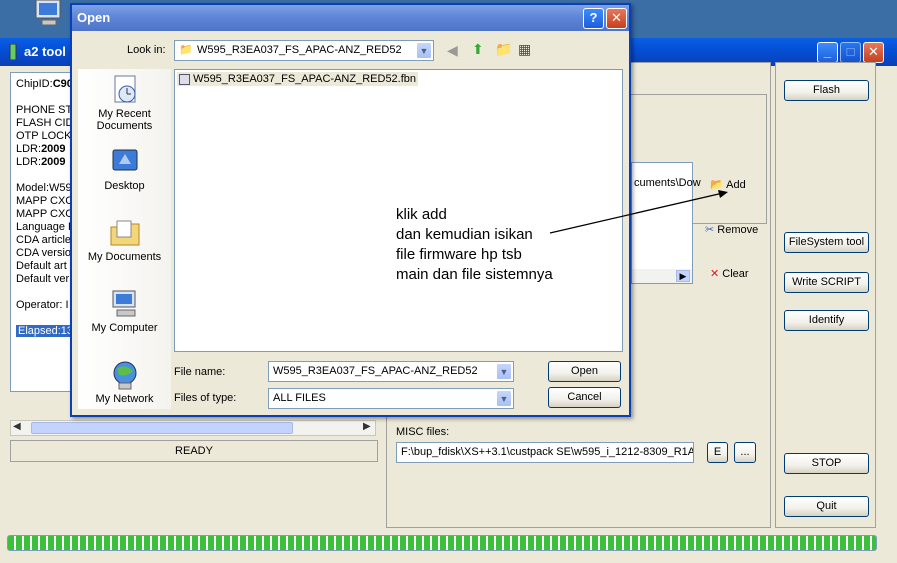 Image resolution: width=897 pixels, height=563 pixels. What do you see at coordinates (464, 234) in the screenshot?
I see `annotation-line: dan kemudian isikan` at bounding box center [464, 234].